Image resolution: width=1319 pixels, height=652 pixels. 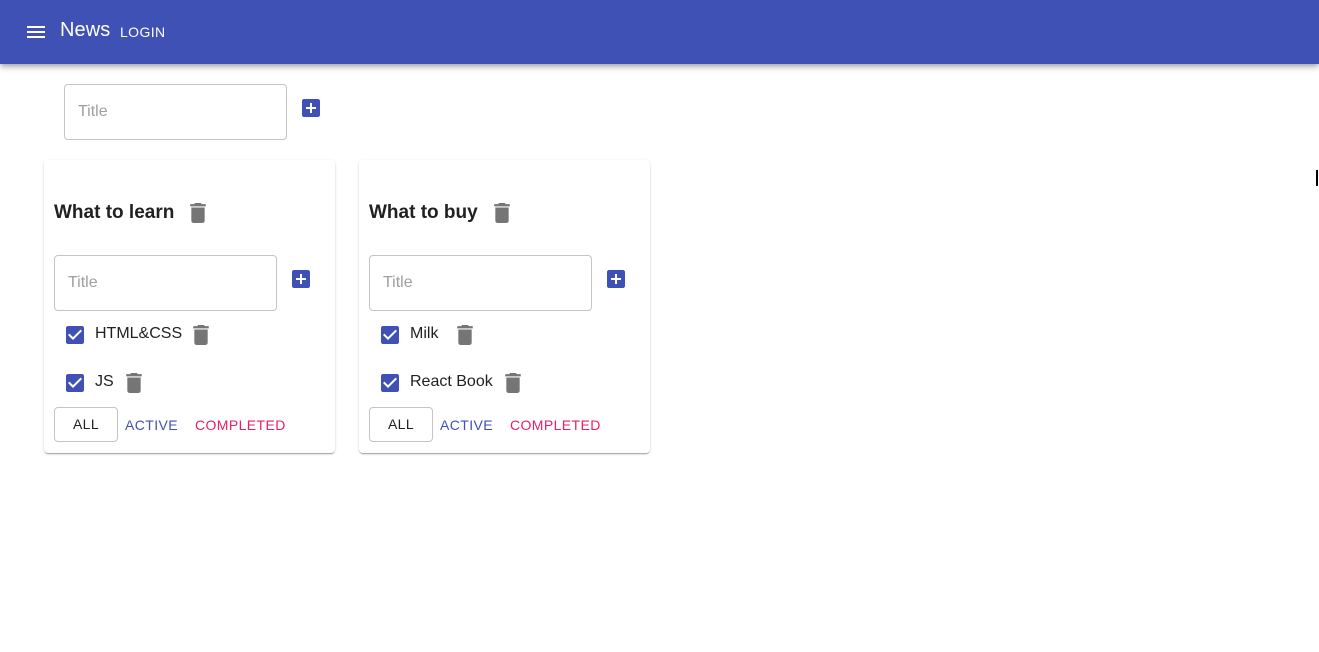 I want to click on todolist-title: What to learn, so click(x=114, y=213).